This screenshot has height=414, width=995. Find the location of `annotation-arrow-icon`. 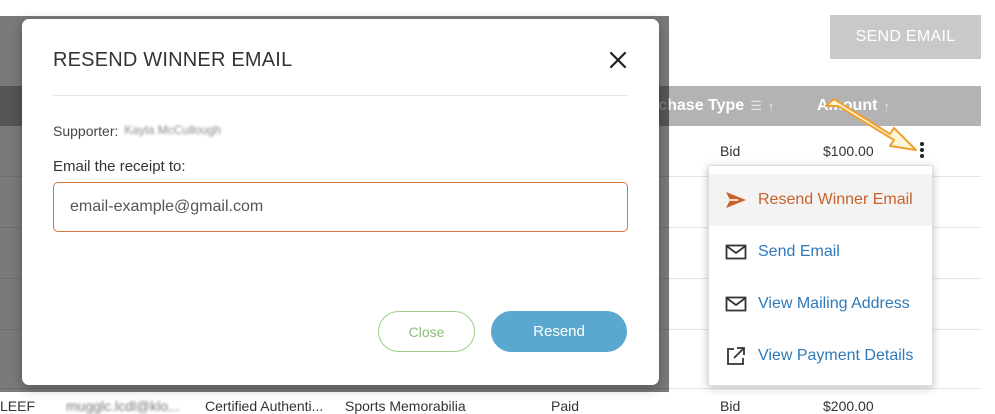

annotation-arrow-icon is located at coordinates (871, 124).